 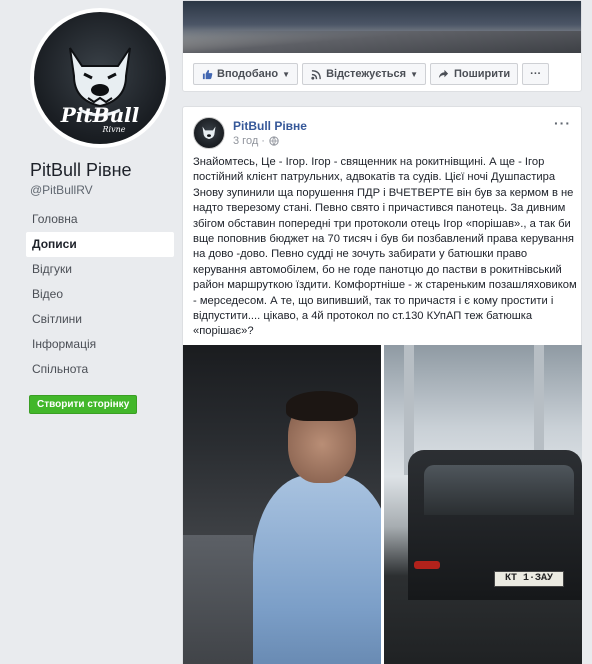 What do you see at coordinates (83, 404) in the screenshot?
I see `create-page-button: Створити сторінку` at bounding box center [83, 404].